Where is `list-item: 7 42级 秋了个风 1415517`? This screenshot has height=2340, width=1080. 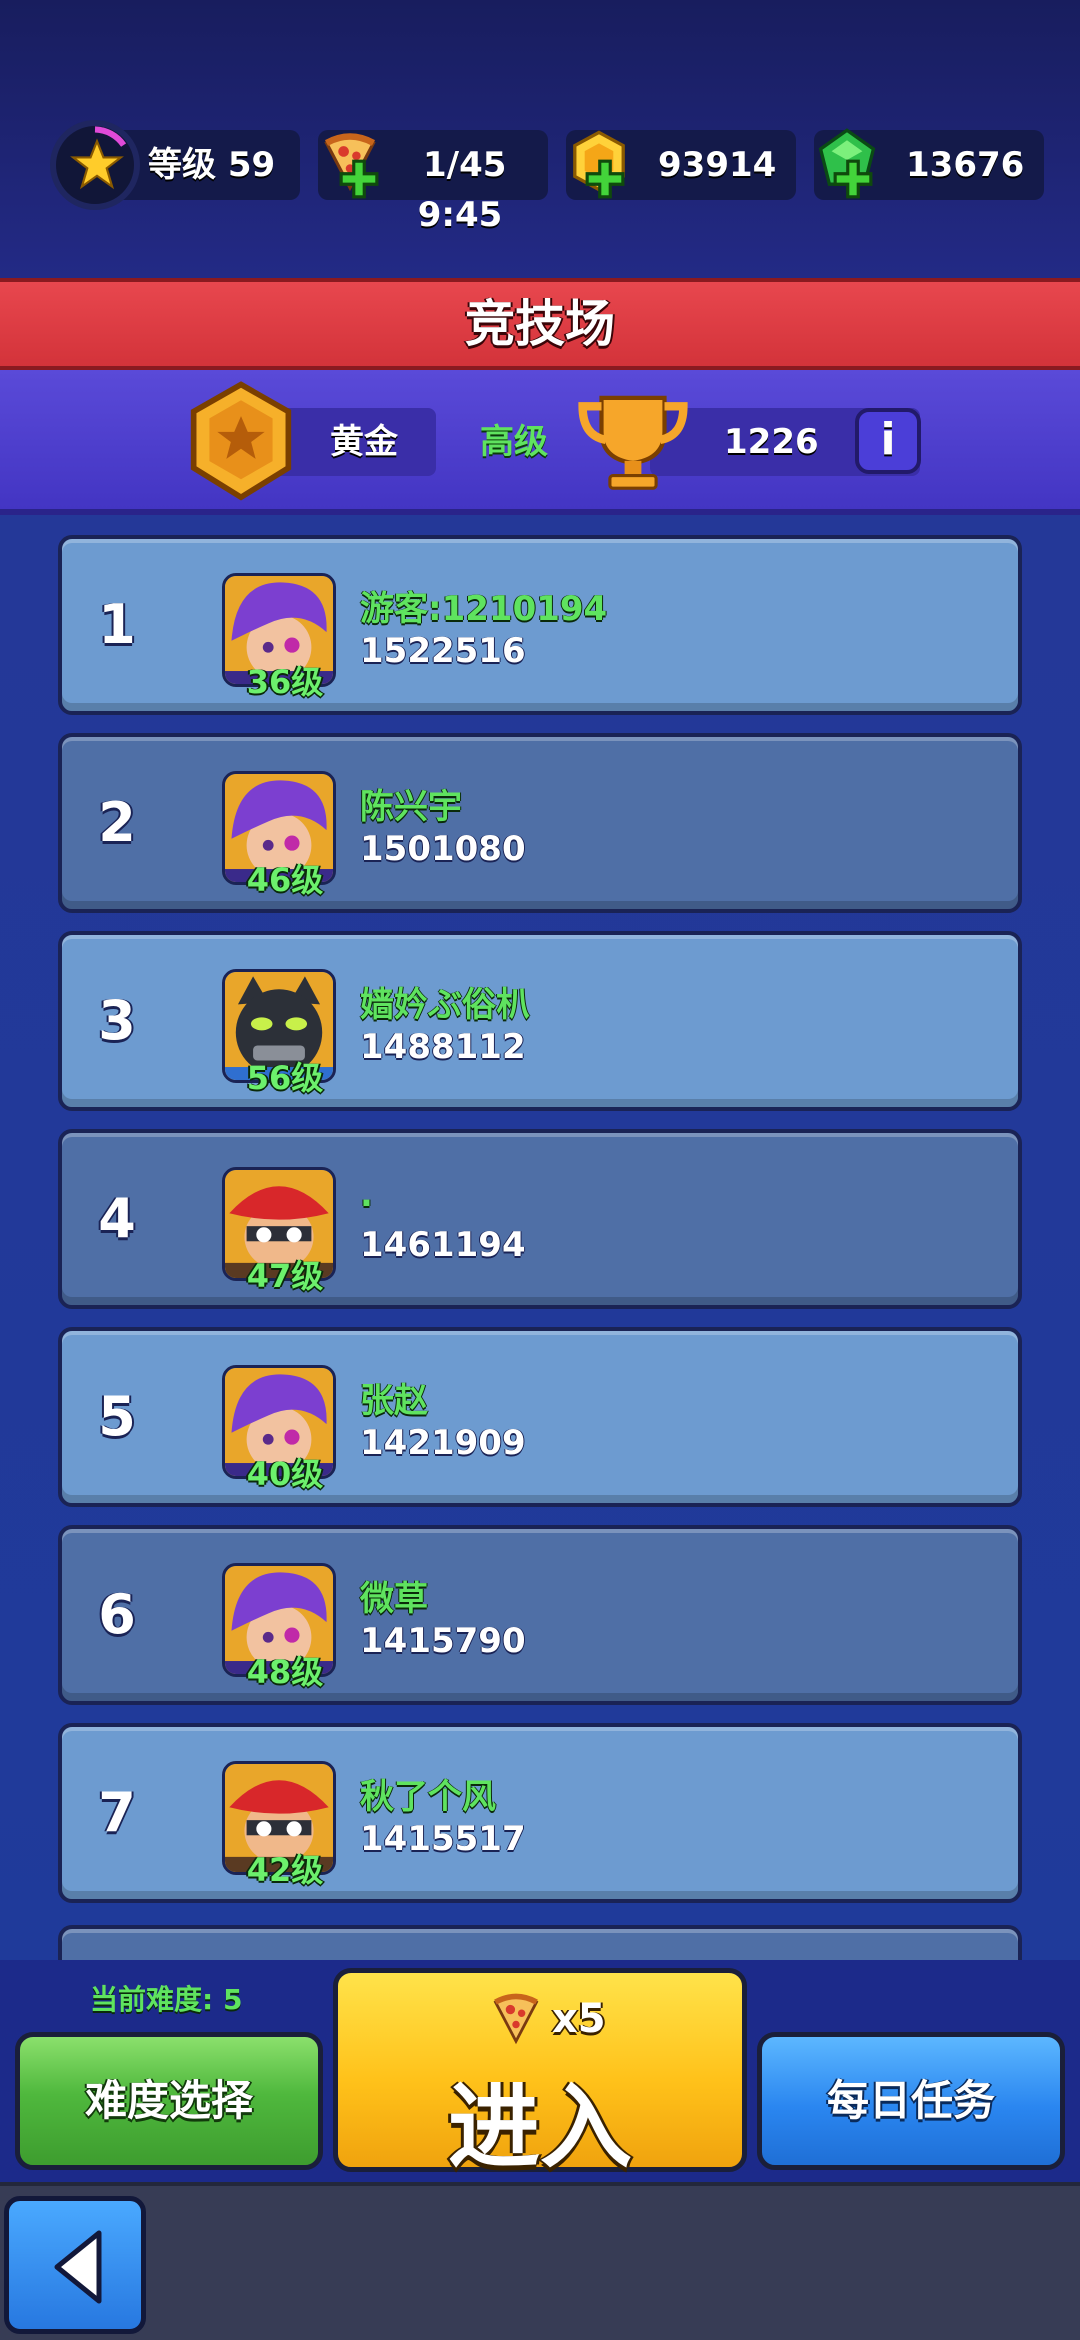 list-item: 7 42级 秋了个风 1415517 is located at coordinates (540, 1813).